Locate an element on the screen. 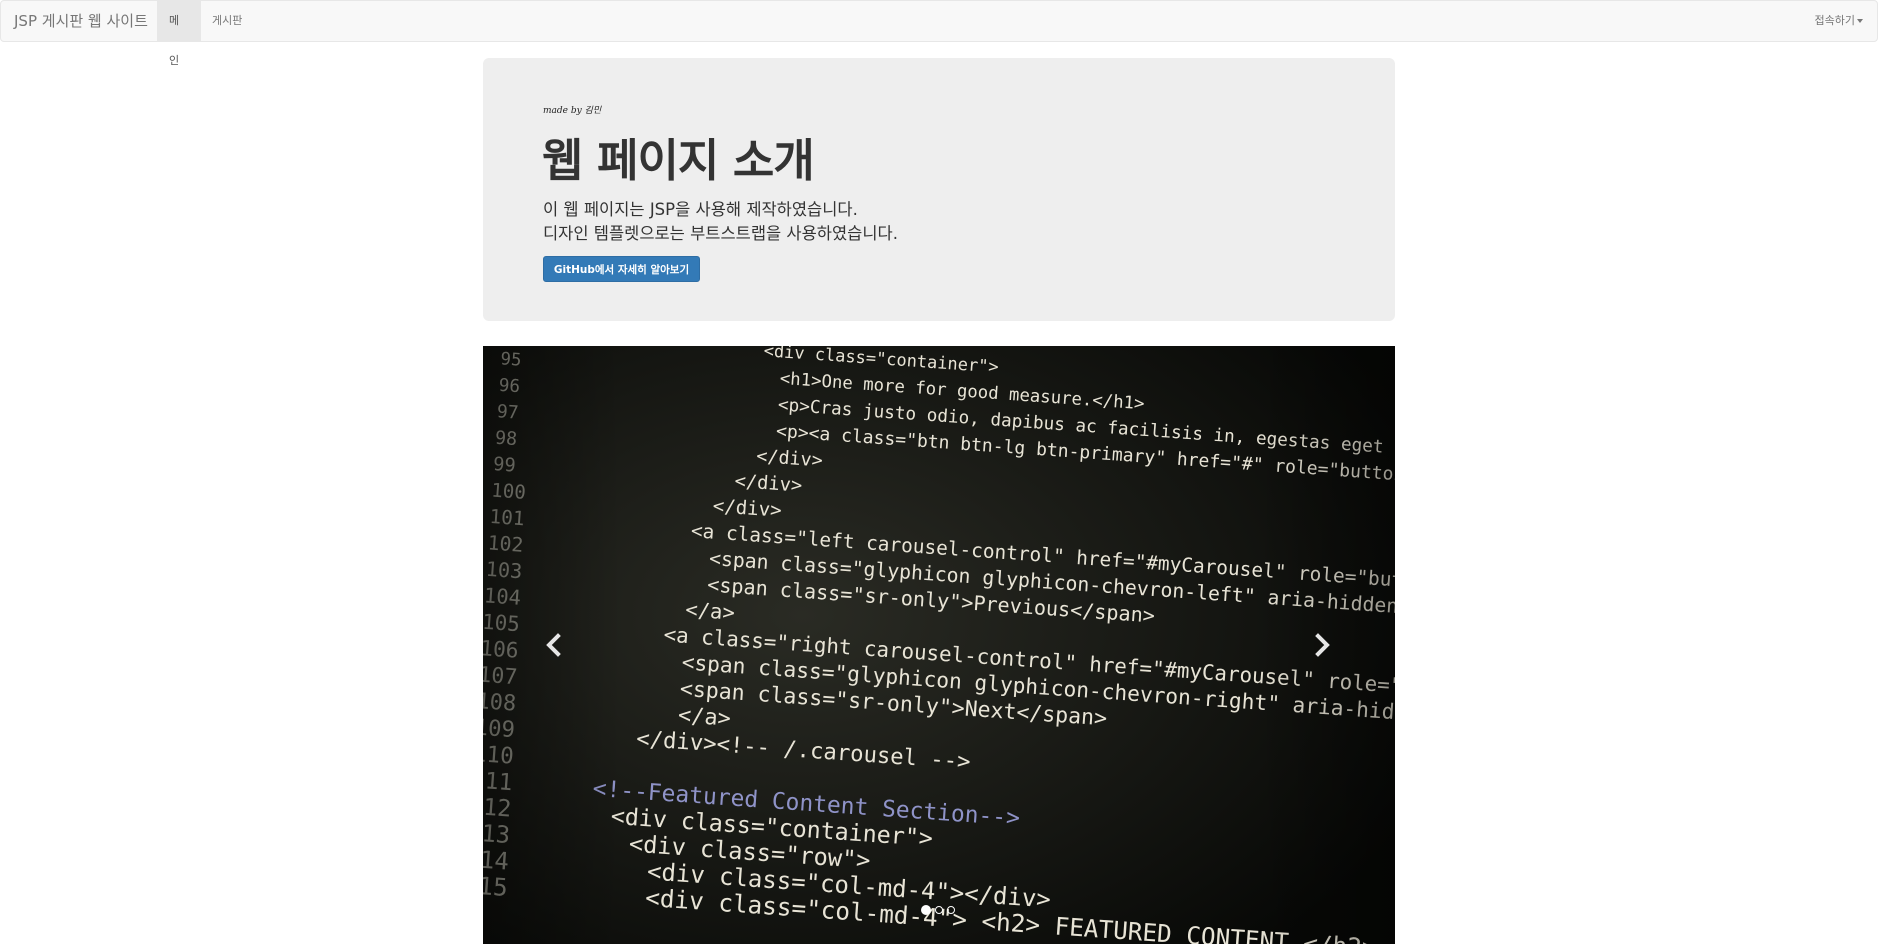 Image resolution: width=1878 pixels, height=945 pixels. nav-item-board: 게시판 is located at coordinates (230, 21).